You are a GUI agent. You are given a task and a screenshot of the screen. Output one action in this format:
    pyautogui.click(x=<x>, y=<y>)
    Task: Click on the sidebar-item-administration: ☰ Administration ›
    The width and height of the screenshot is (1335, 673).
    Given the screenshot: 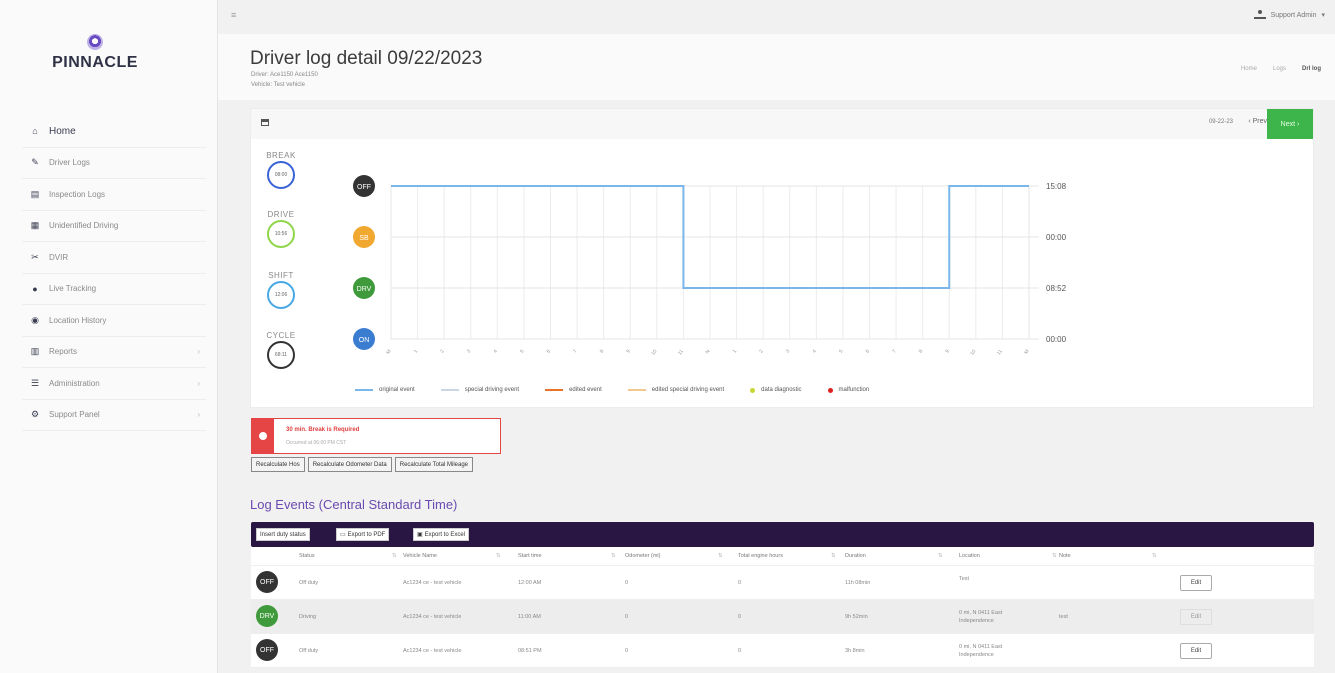 What is the action you would take?
    pyautogui.click(x=114, y=384)
    